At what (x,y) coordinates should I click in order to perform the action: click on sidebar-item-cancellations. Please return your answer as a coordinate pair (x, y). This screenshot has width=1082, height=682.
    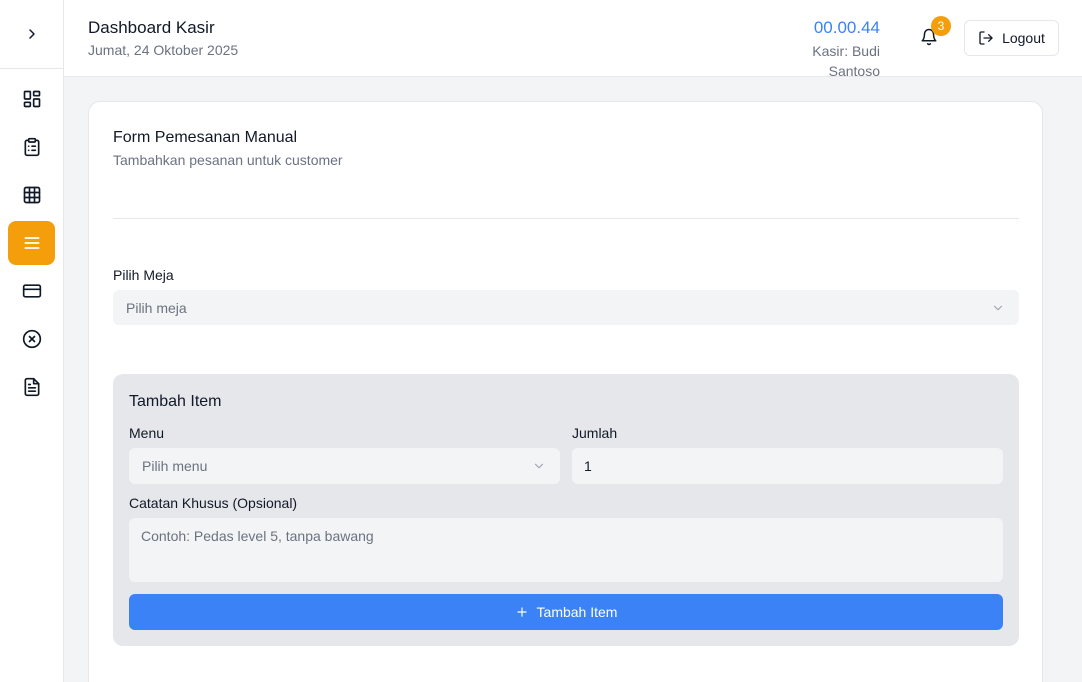
    Looking at the image, I should click on (31, 339).